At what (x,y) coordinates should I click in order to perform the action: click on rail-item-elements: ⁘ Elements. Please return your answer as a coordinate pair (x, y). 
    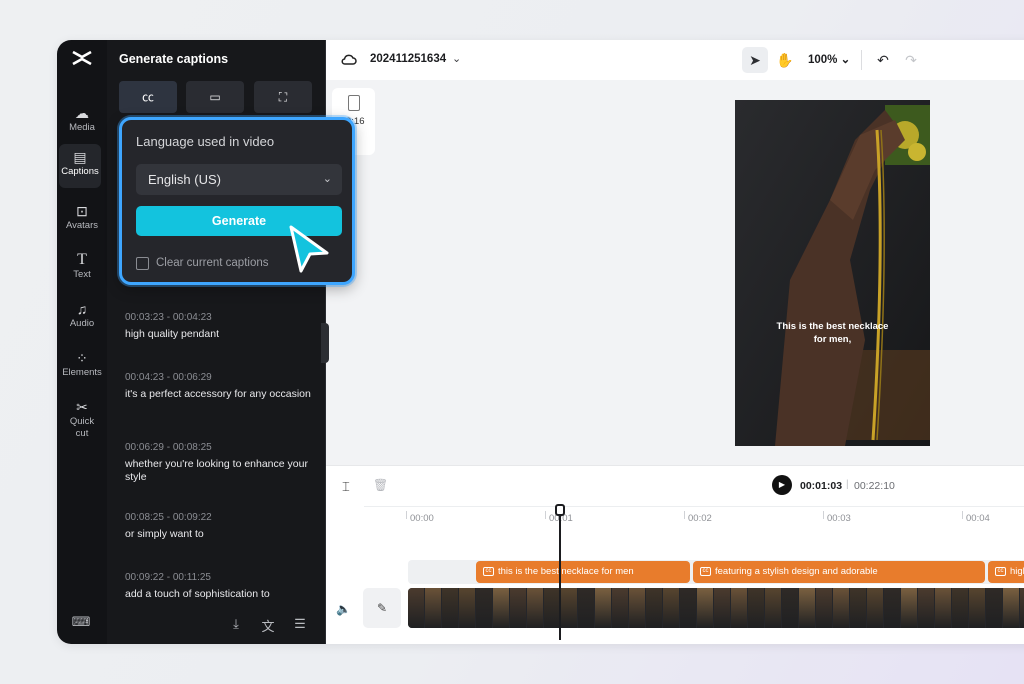
    Looking at the image, I should click on (82, 367).